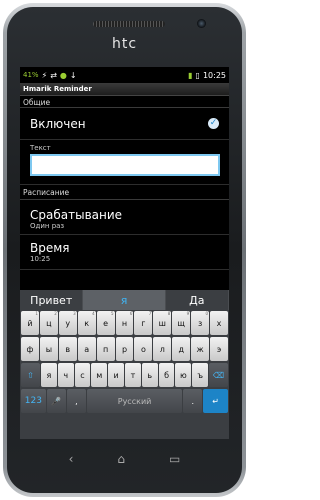 The width and height of the screenshot is (320, 500). Describe the element at coordinates (67, 349) in the screenshot. I see `key: в` at that location.